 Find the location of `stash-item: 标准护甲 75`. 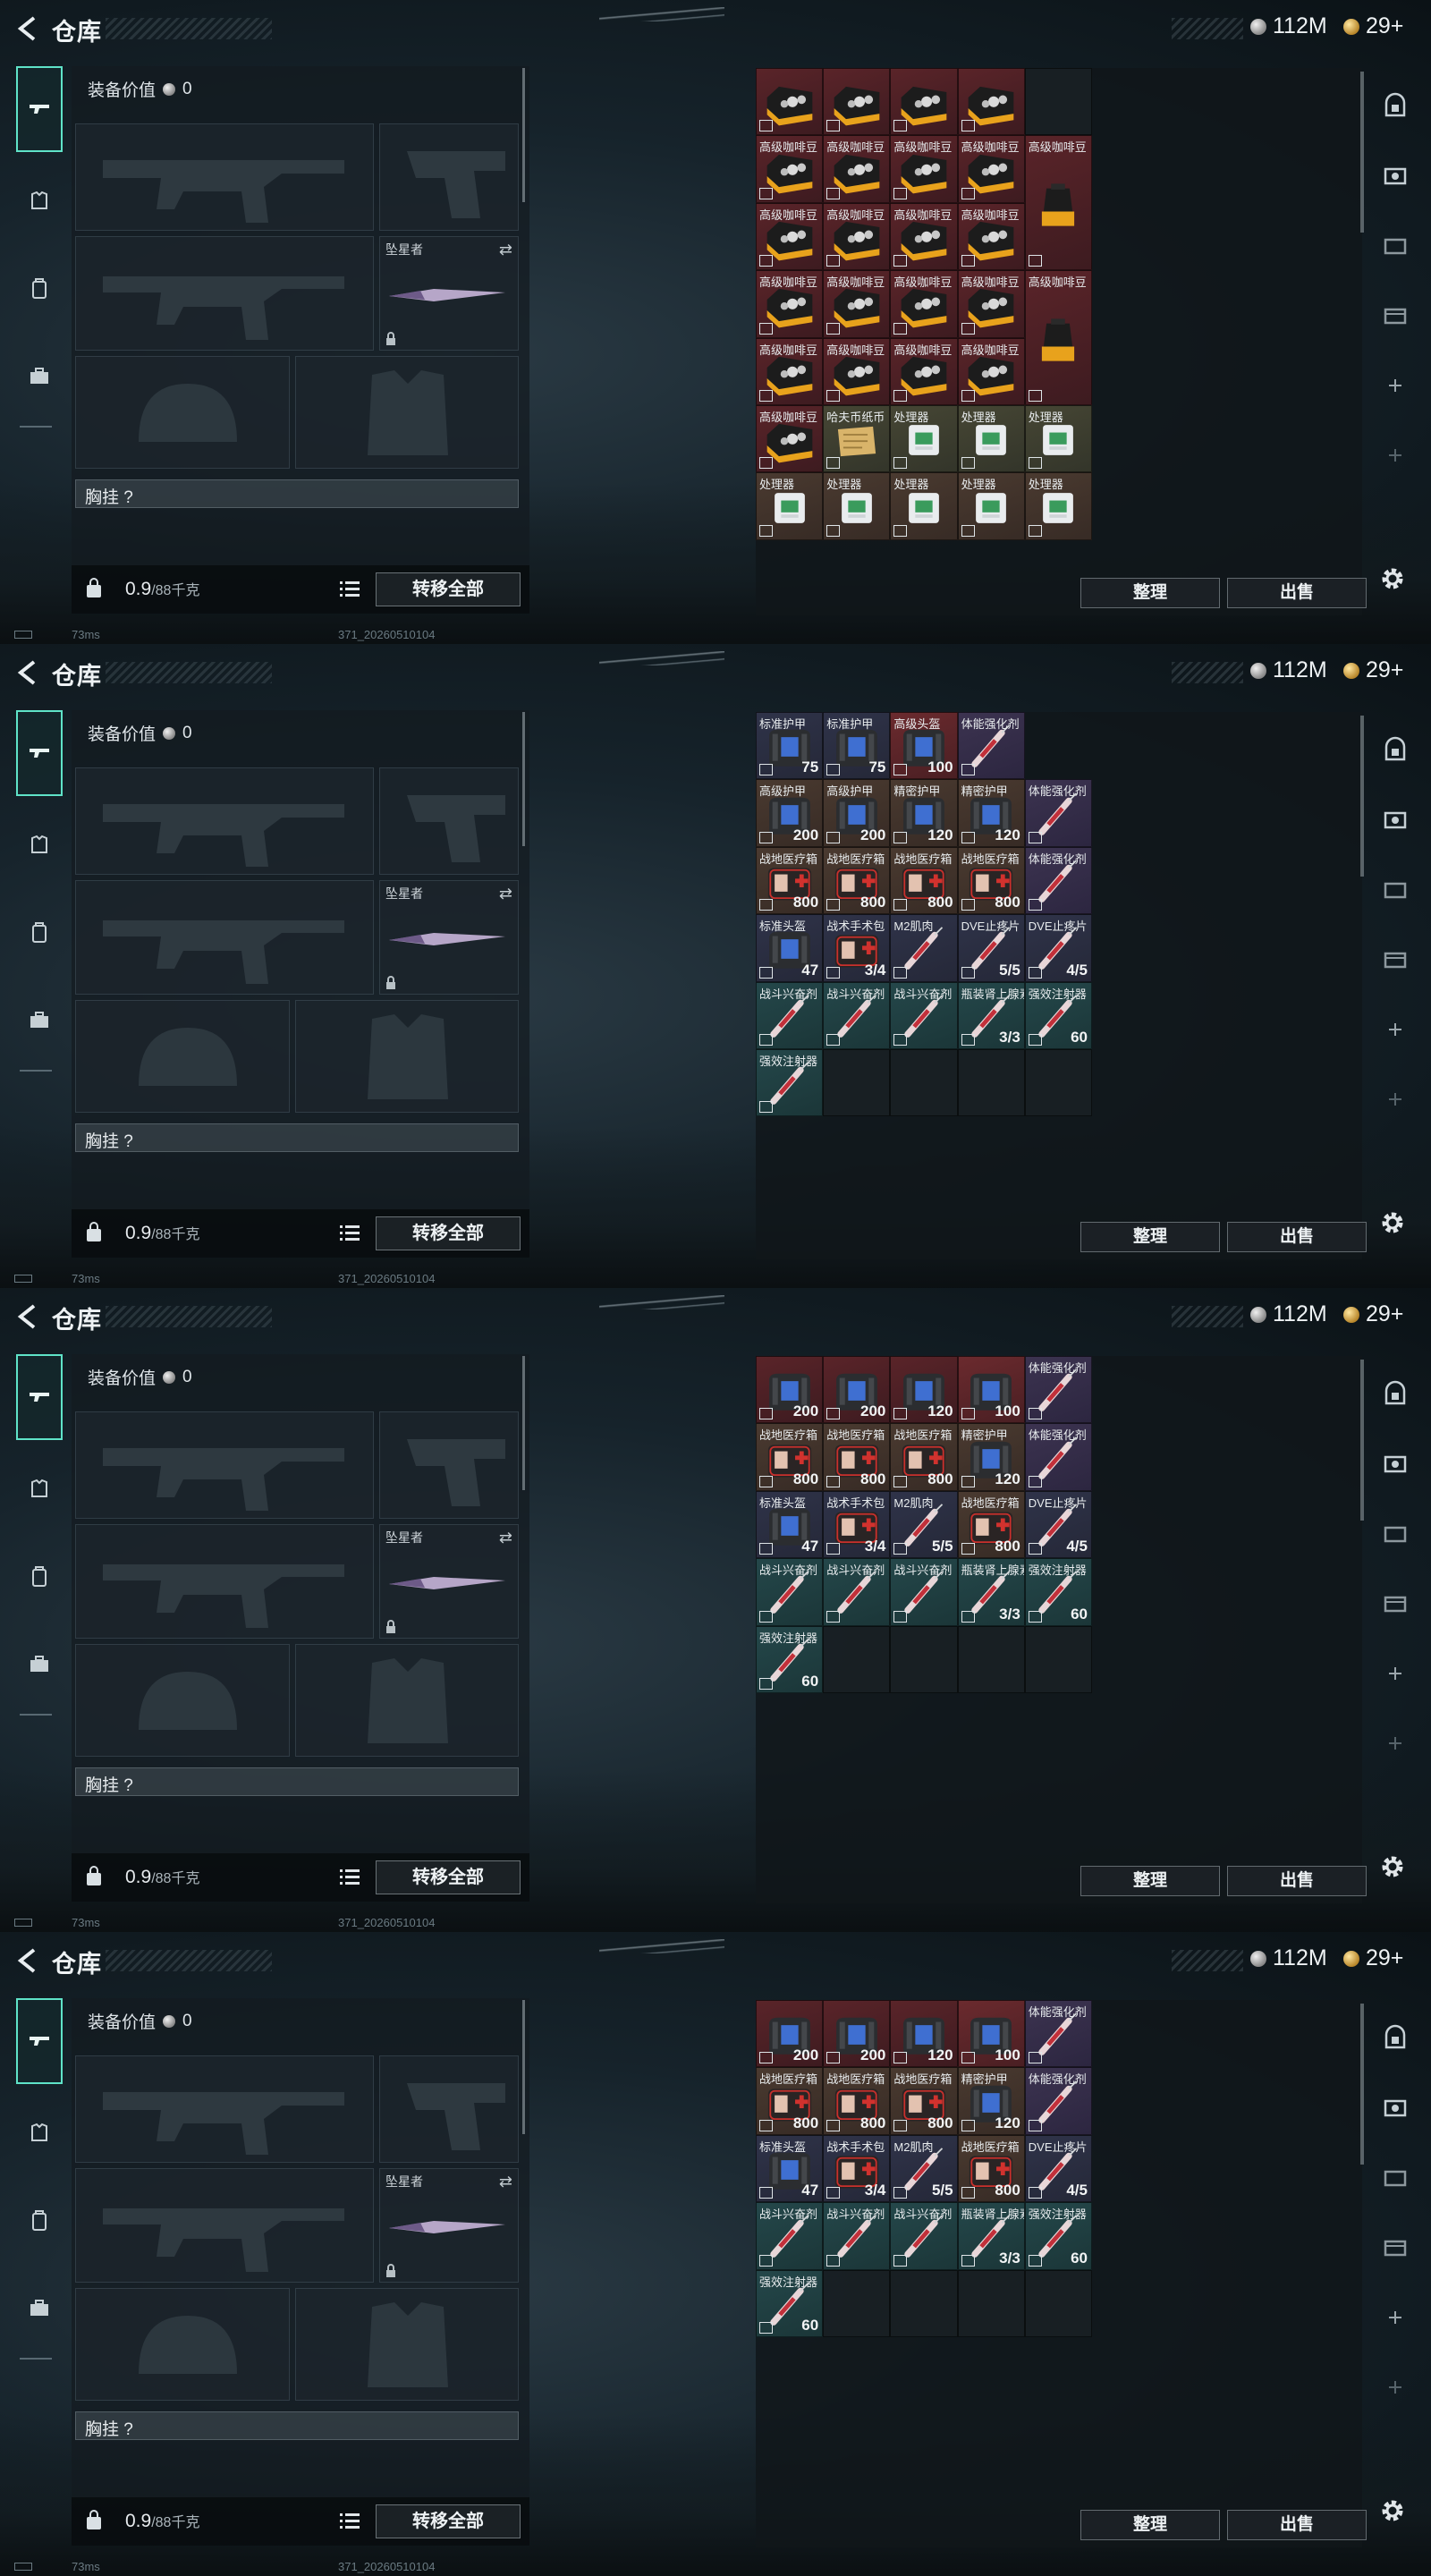

stash-item: 标准护甲 75 is located at coordinates (857, 746).